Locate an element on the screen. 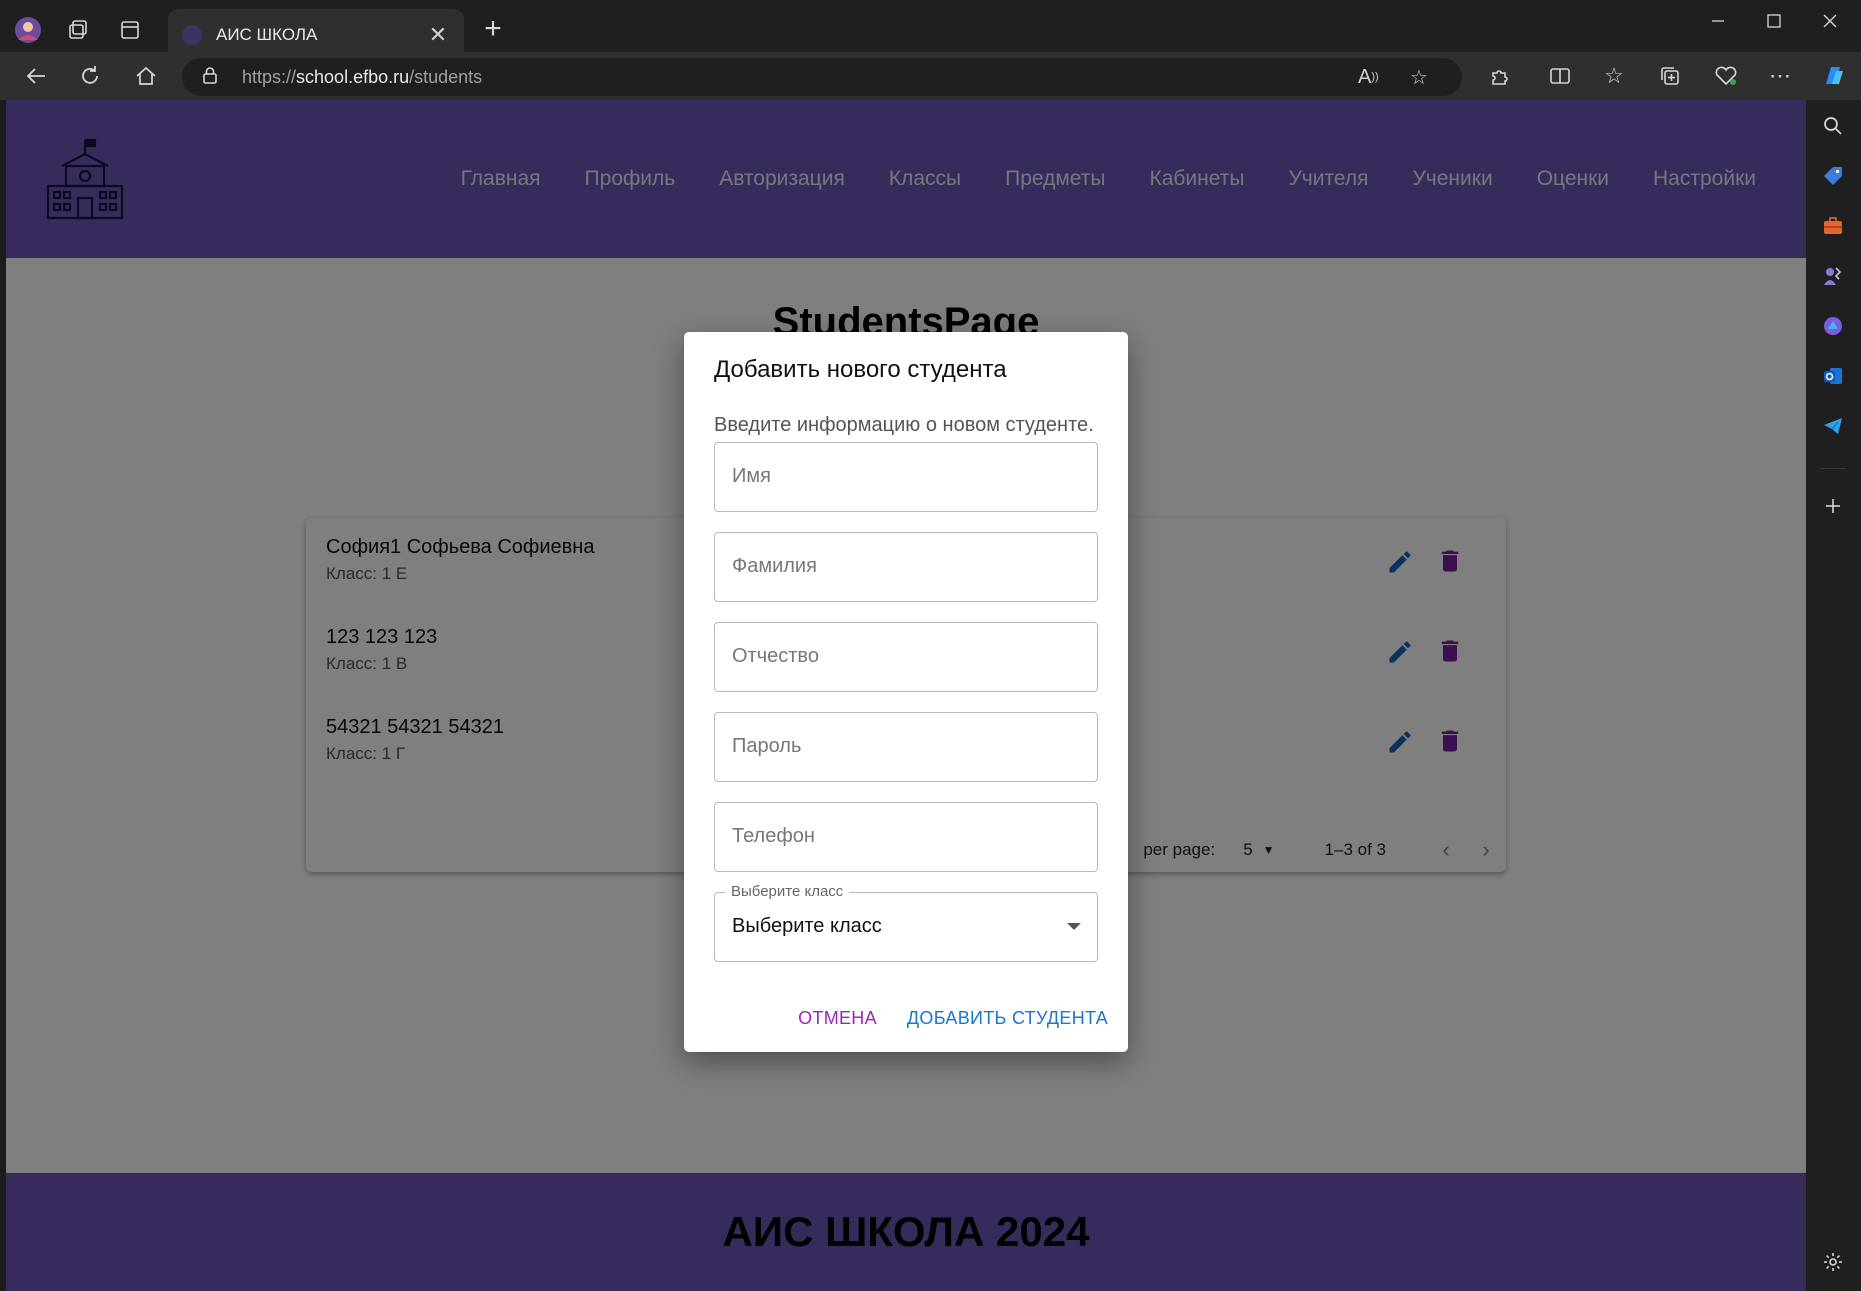 The height and width of the screenshot is (1291, 1861). browser-titlebar: АИС ШКОЛА ✕ + is located at coordinates (930, 30).